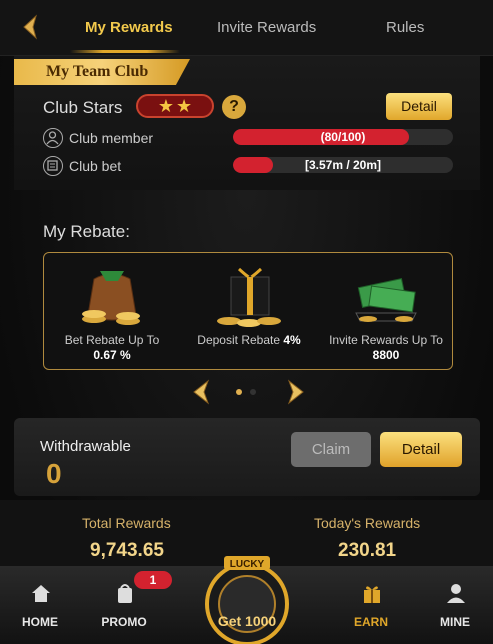 The width and height of the screenshot is (493, 644). I want to click on todays-rewards-value: 230.81, so click(367, 550).